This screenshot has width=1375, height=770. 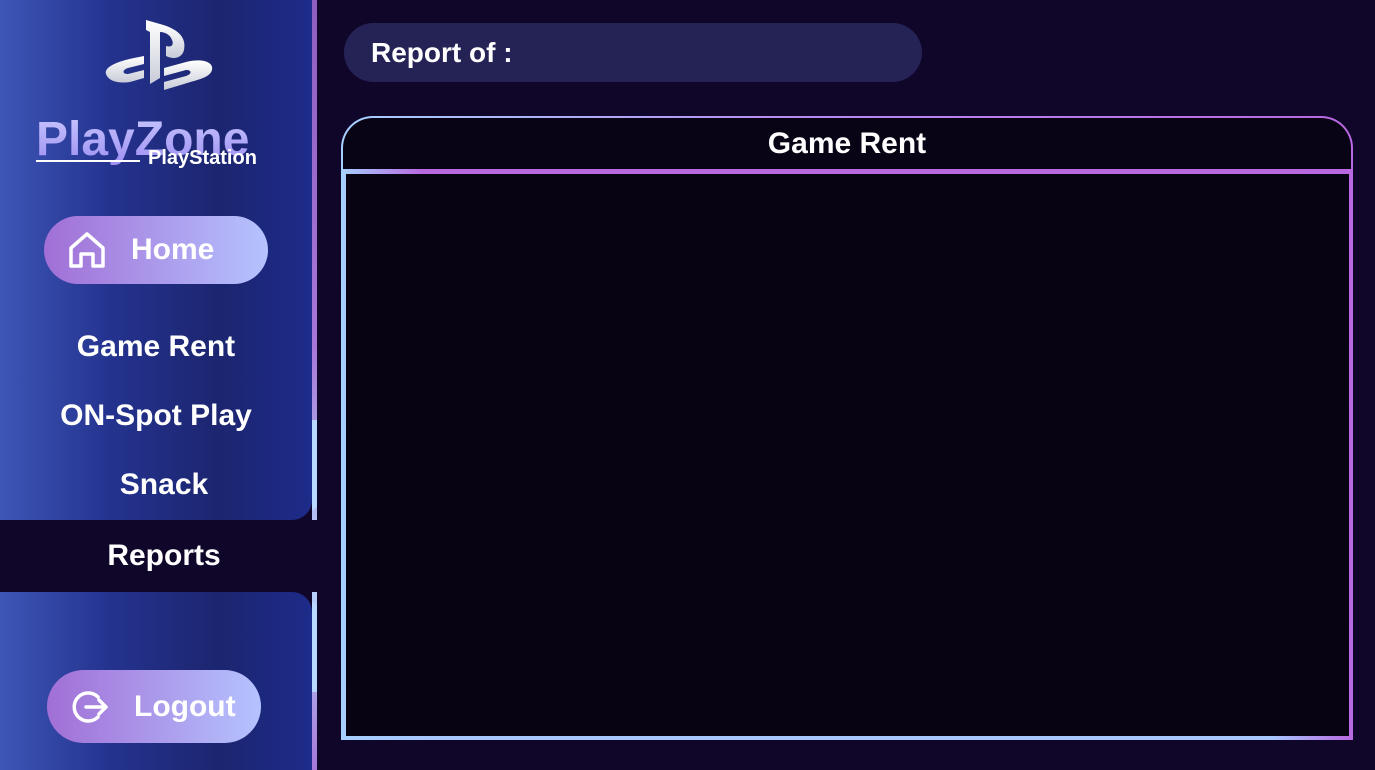 I want to click on home-label: Home, so click(x=173, y=249).